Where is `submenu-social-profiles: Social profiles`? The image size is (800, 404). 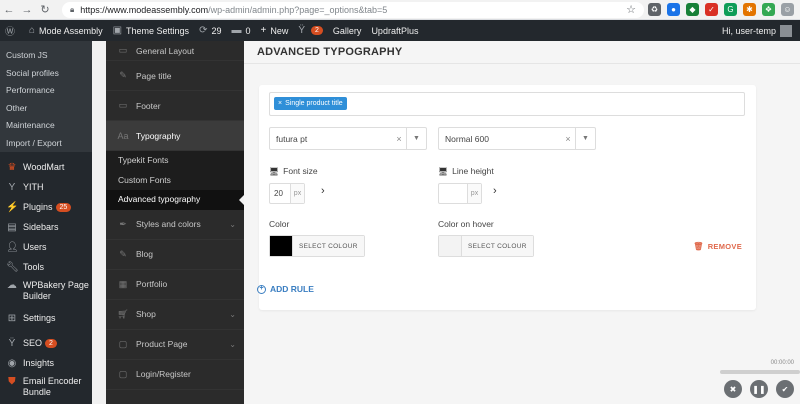 submenu-social-profiles: Social profiles is located at coordinates (46, 74).